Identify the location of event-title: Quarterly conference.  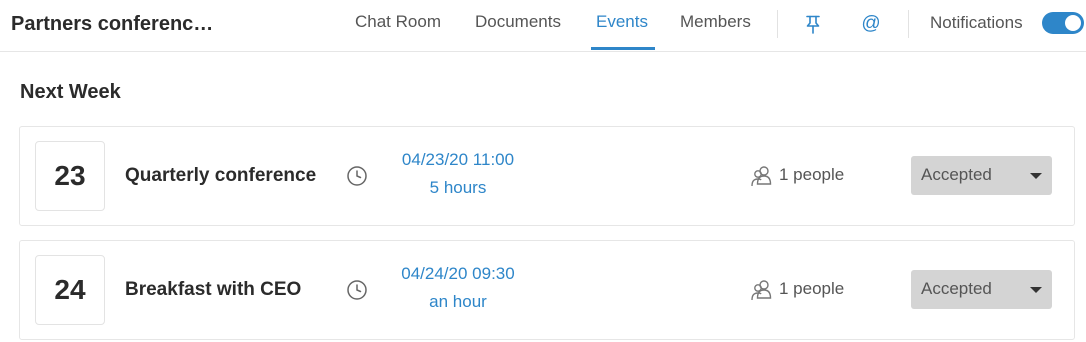
(220, 176).